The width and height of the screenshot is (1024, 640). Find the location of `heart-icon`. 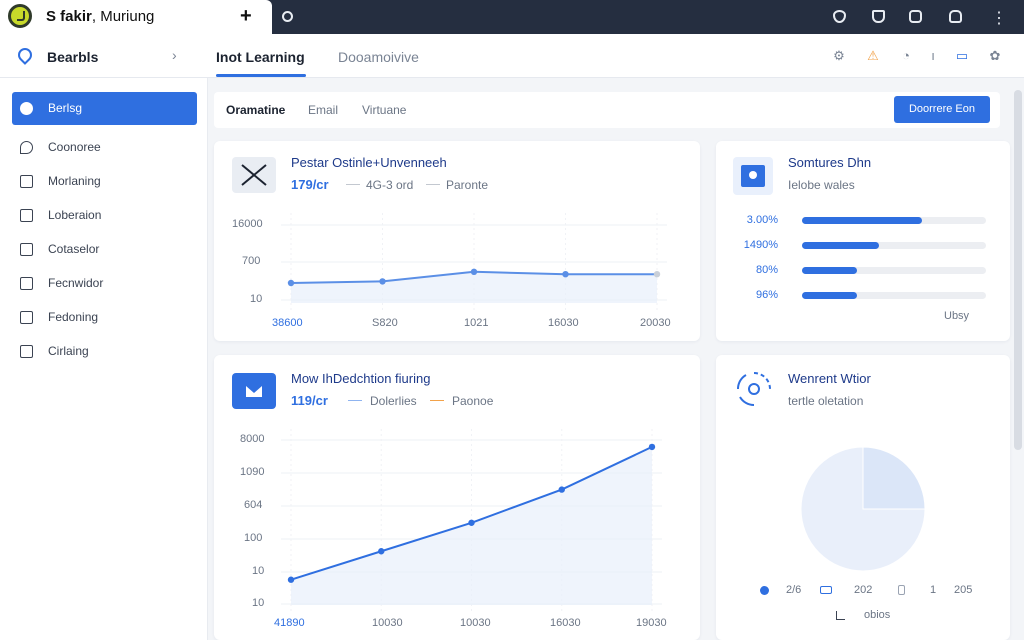

heart-icon is located at coordinates (839, 16).